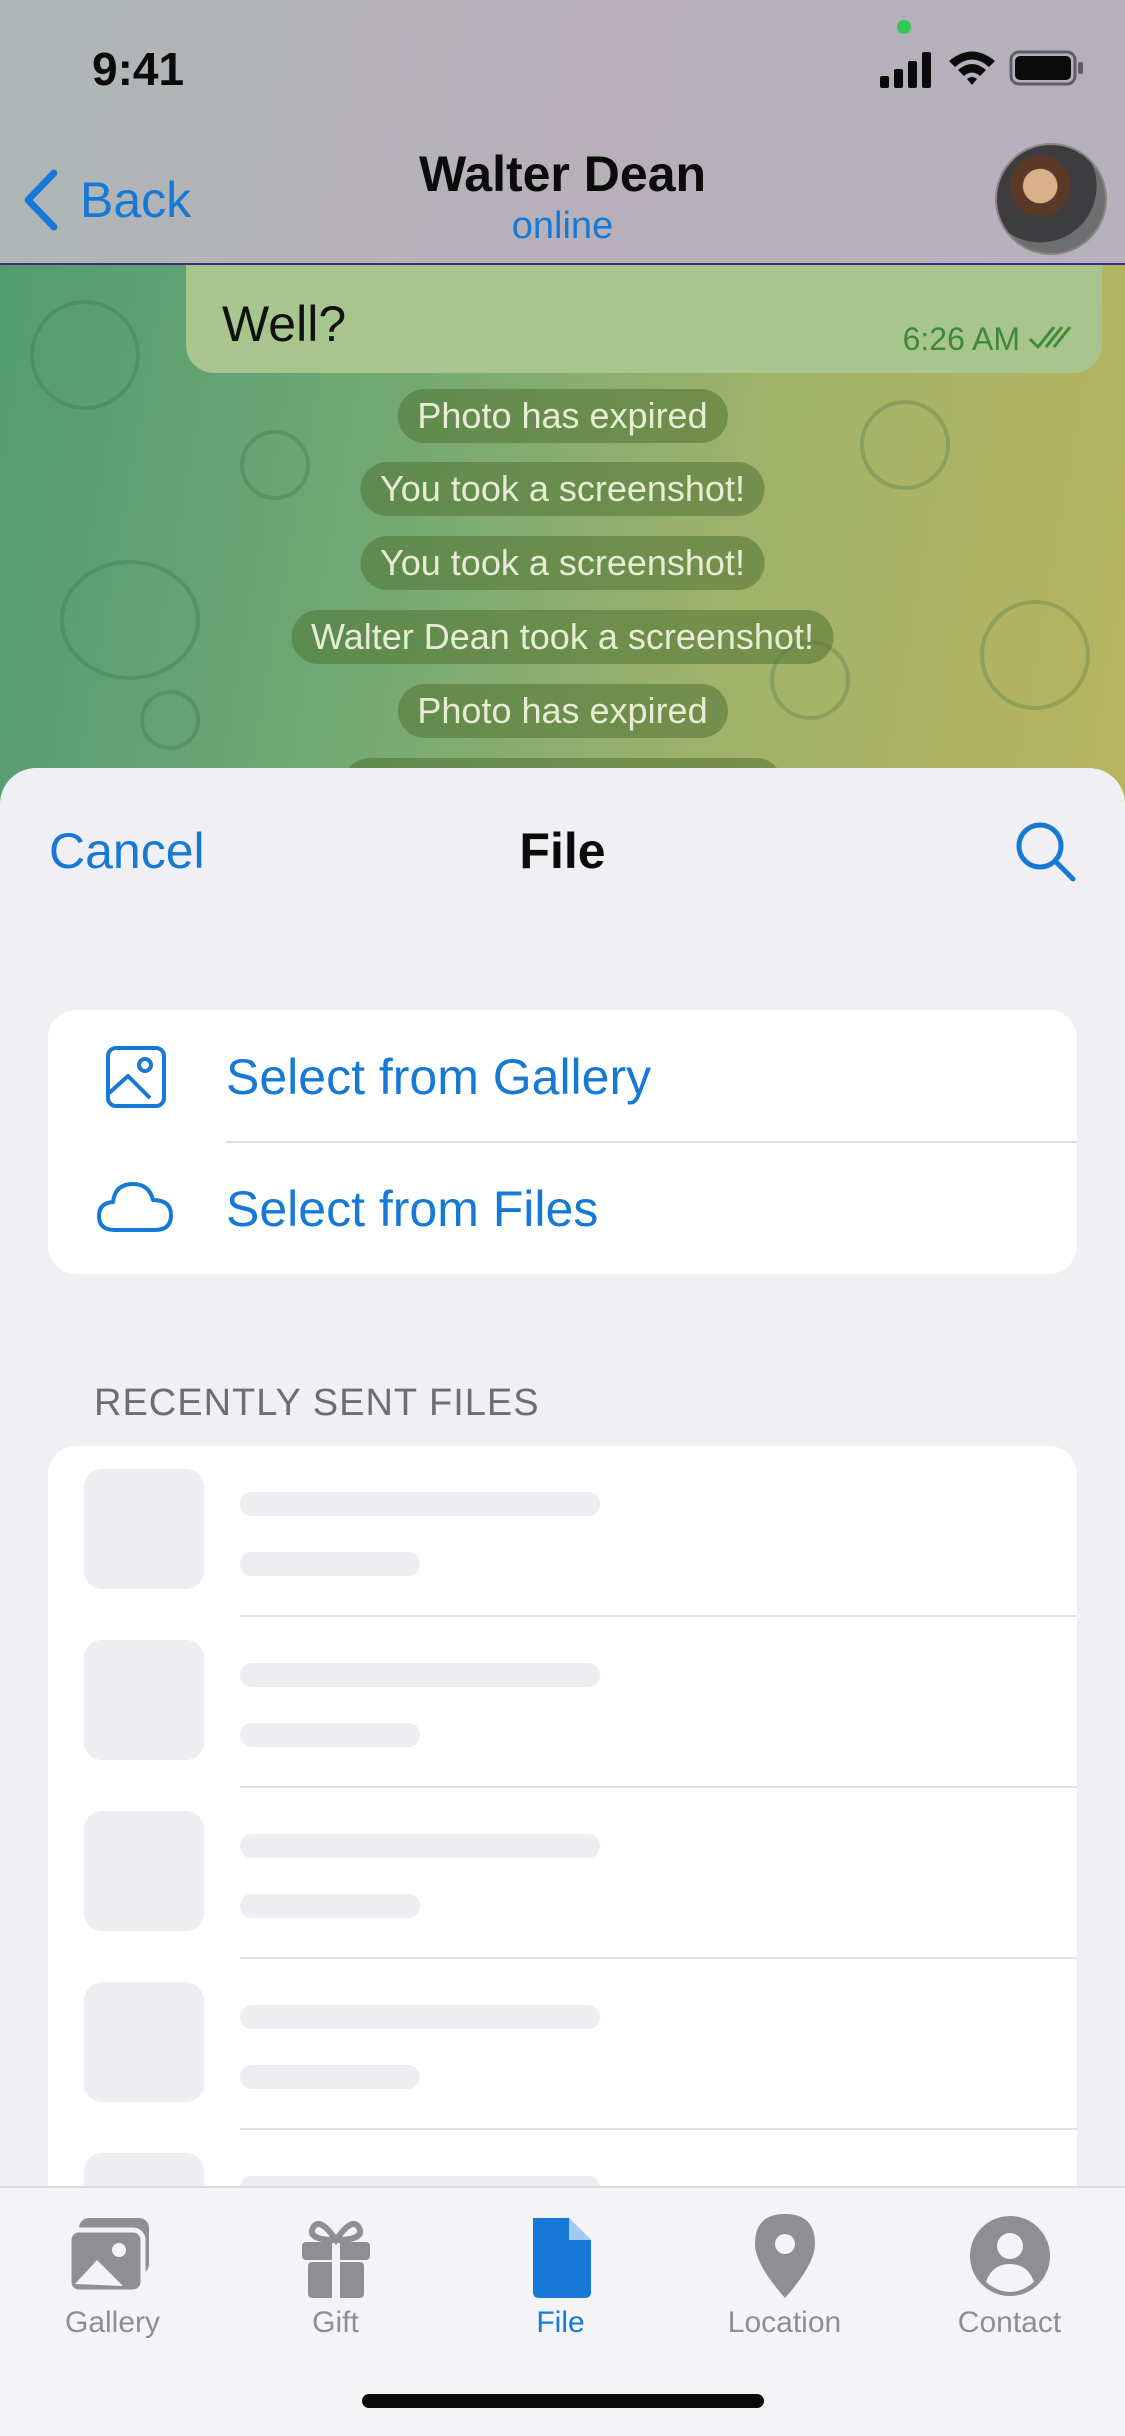 This screenshot has width=1125, height=2436. Describe the element at coordinates (136, 1077) in the screenshot. I see `gallery-icon` at that location.